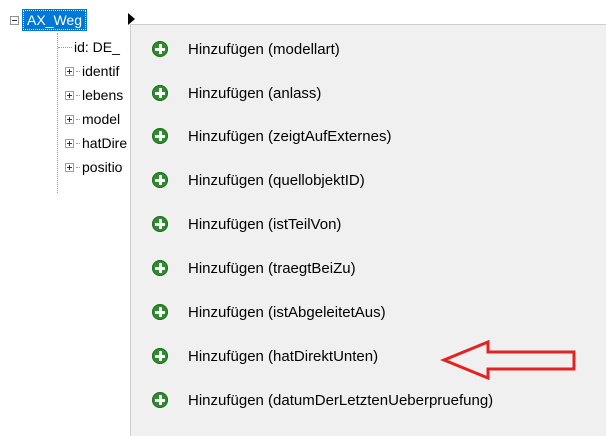 This screenshot has width=606, height=436. Describe the element at coordinates (287, 312) in the screenshot. I see `menu-item-label: Hinzufügen (istAbgeleitetAus)` at that location.